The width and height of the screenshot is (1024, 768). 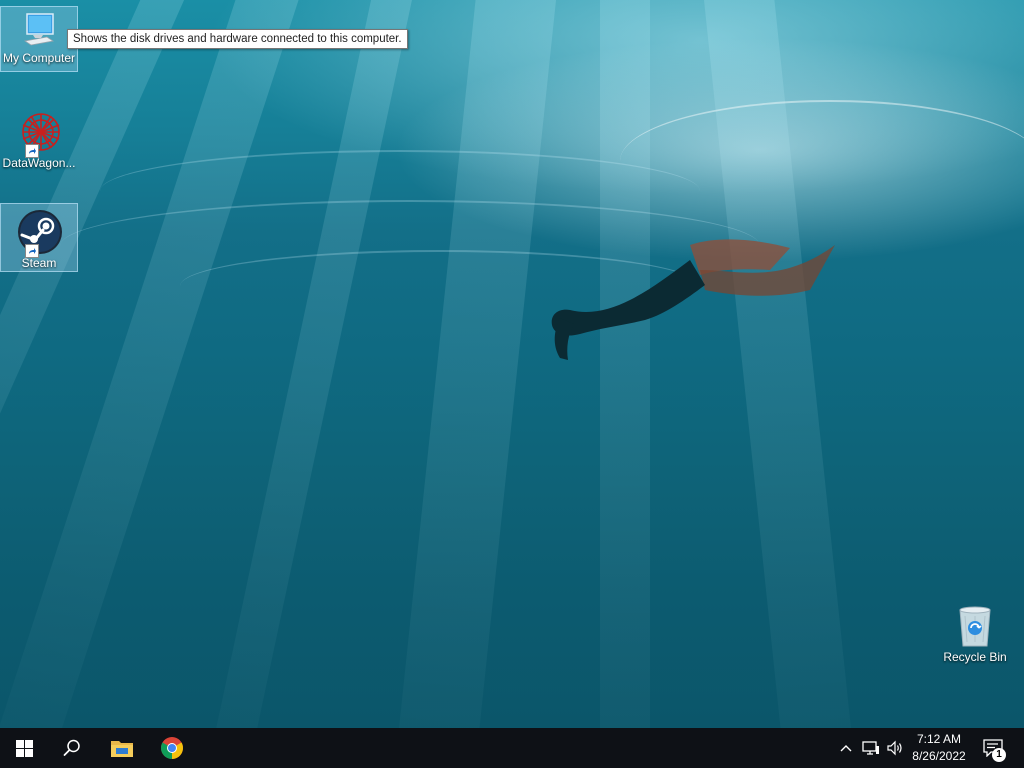 I want to click on search-icon, so click(x=71, y=747).